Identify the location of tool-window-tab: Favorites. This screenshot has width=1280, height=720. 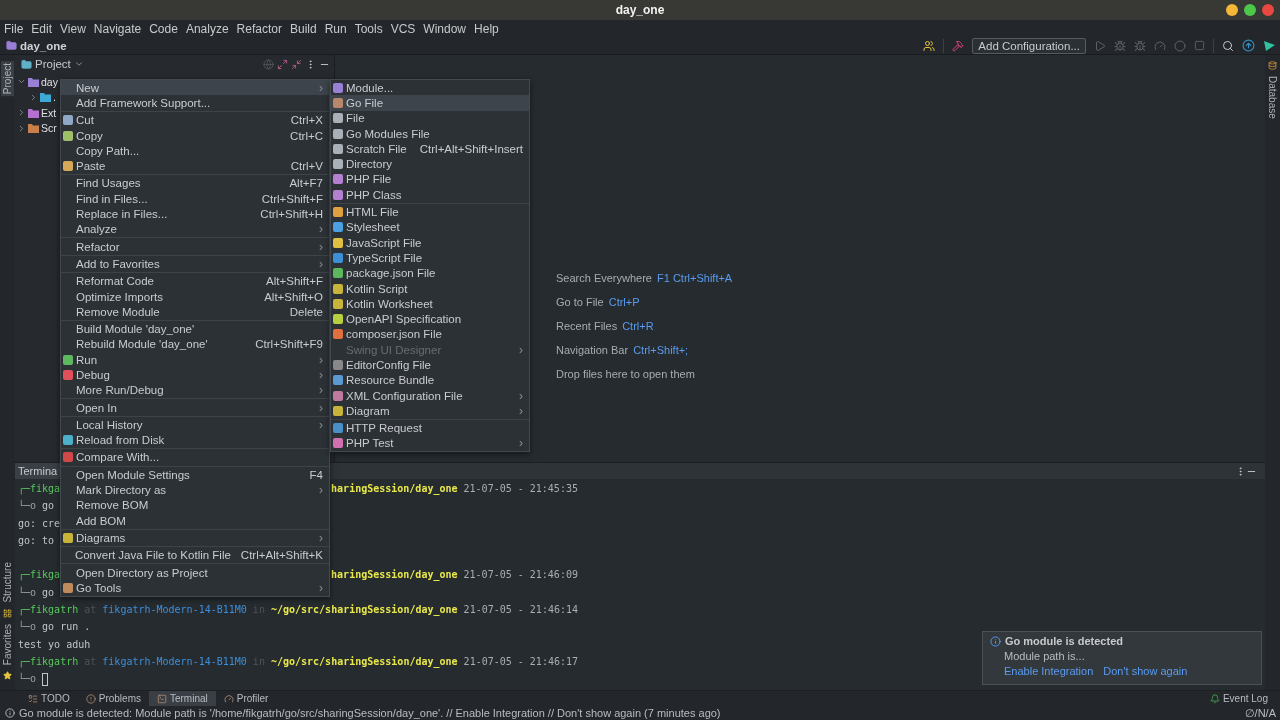
(7, 644).